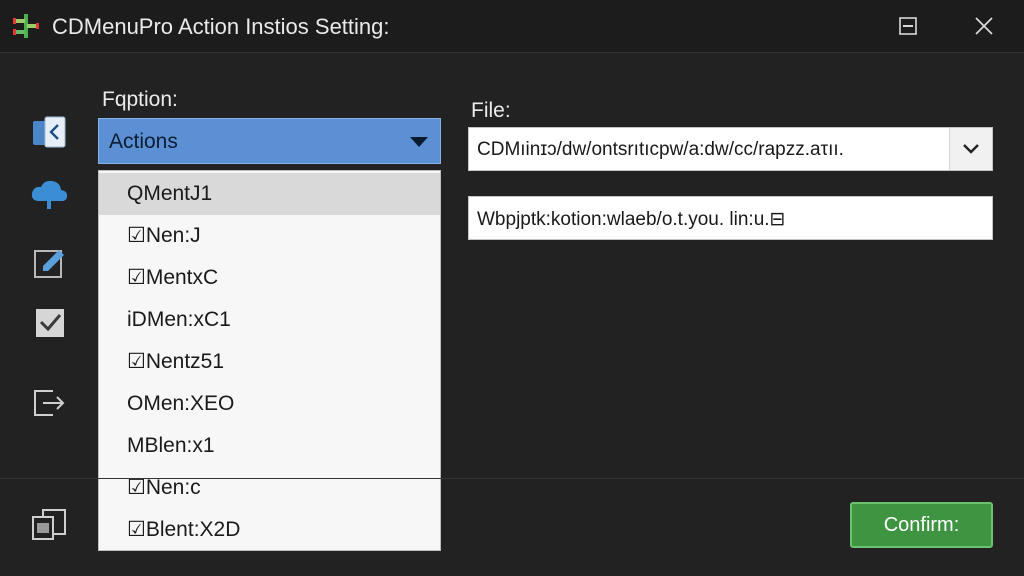  What do you see at coordinates (269, 236) in the screenshot?
I see `dropdown-option: ☑Nen:J` at bounding box center [269, 236].